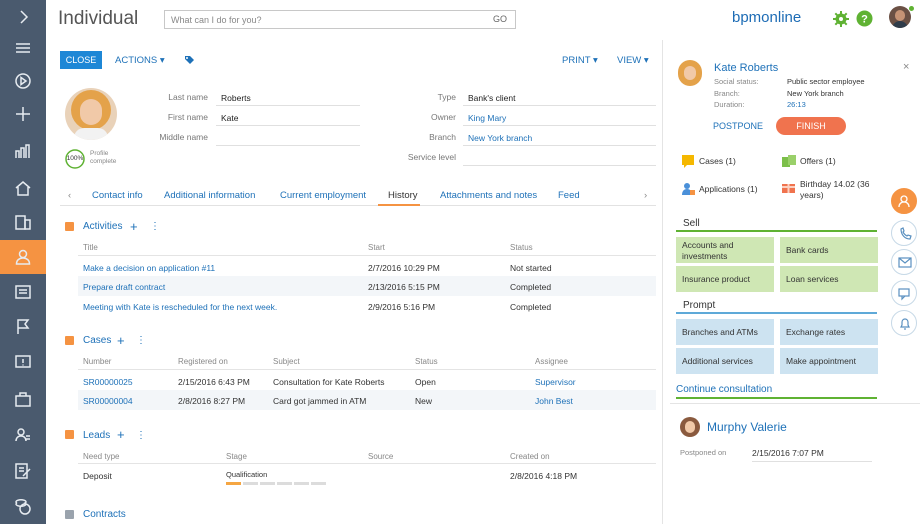 The image size is (920, 524). I want to click on sell-tile-accounts: Accounts and investments, so click(725, 250).